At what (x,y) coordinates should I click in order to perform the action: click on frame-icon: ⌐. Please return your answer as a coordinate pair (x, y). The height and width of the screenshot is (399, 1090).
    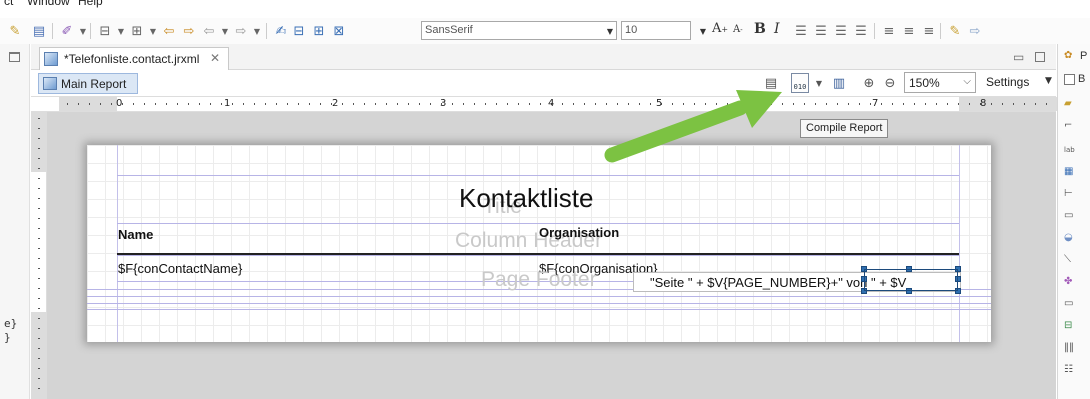
    Looking at the image, I should click on (1071, 126).